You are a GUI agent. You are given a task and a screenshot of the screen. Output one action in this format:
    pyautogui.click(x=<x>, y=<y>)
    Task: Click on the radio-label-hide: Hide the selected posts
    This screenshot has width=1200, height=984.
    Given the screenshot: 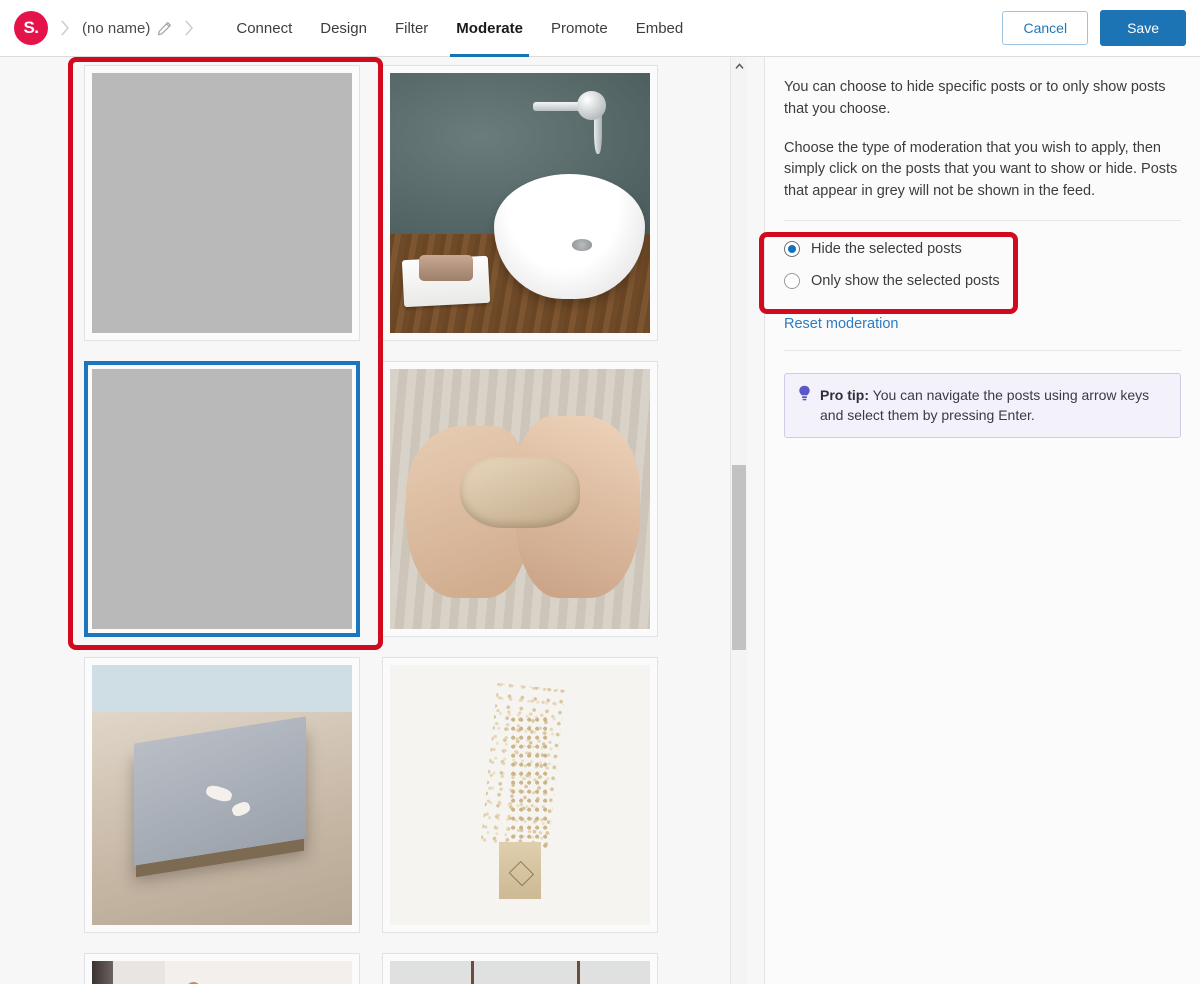 What is the action you would take?
    pyautogui.click(x=886, y=248)
    